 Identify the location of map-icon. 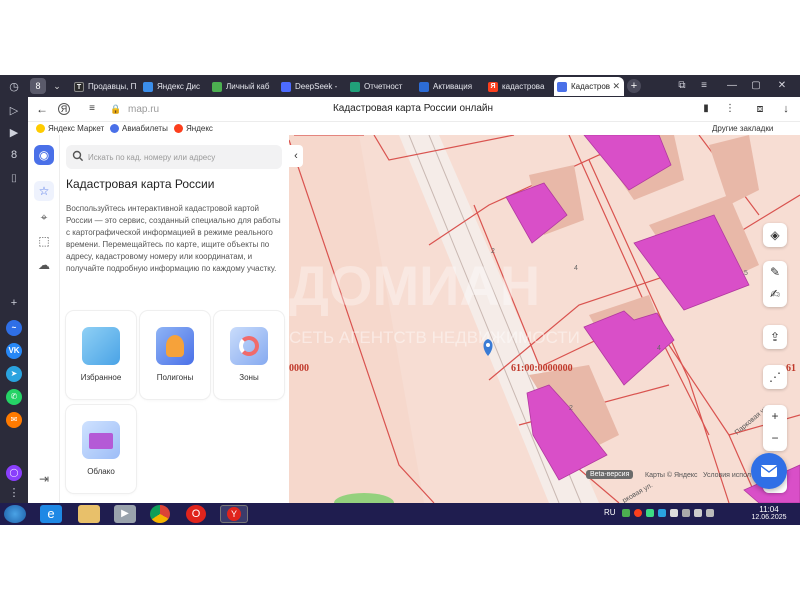
(562, 87).